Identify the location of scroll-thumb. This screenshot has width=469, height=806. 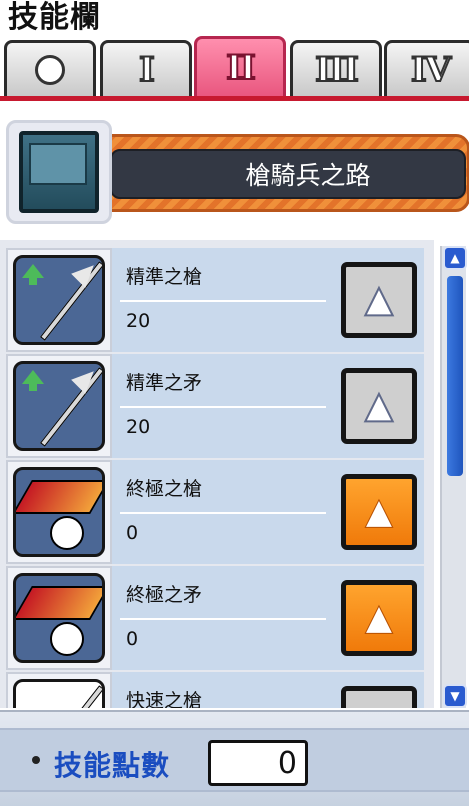
(455, 376).